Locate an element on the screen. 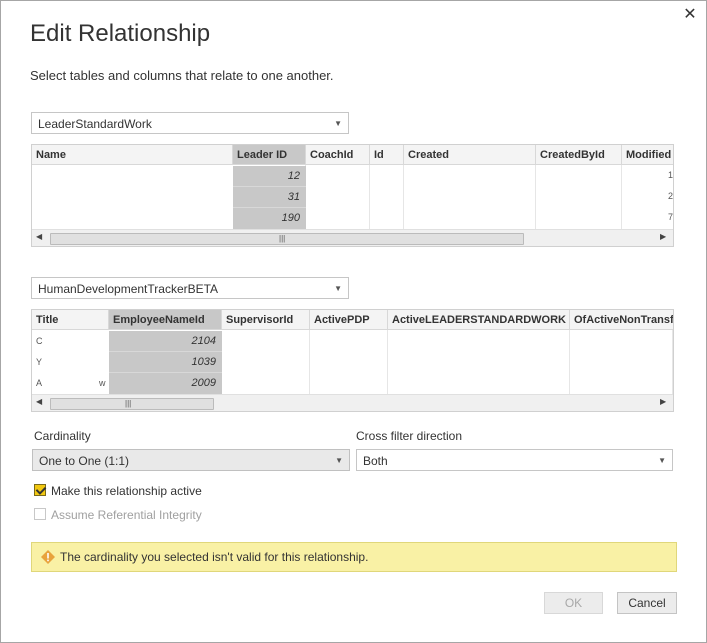 This screenshot has width=707, height=643. cross-filter-select-value: Both is located at coordinates (375, 461).